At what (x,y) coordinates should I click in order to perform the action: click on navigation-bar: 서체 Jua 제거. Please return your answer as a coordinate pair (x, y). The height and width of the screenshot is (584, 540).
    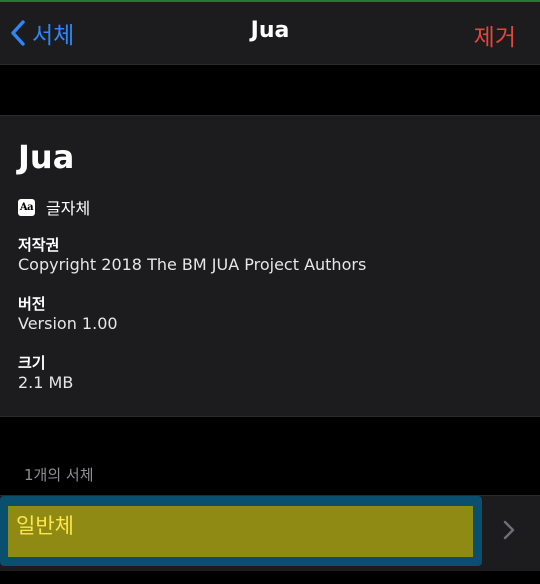
    Looking at the image, I should click on (270, 33).